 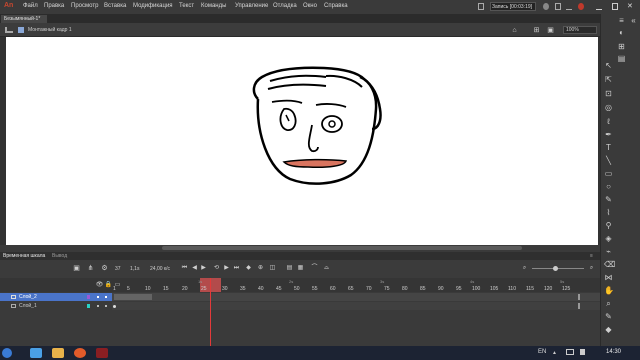 I want to click on 3d-rotation-tool-icon: ◎, so click(x=608, y=107).